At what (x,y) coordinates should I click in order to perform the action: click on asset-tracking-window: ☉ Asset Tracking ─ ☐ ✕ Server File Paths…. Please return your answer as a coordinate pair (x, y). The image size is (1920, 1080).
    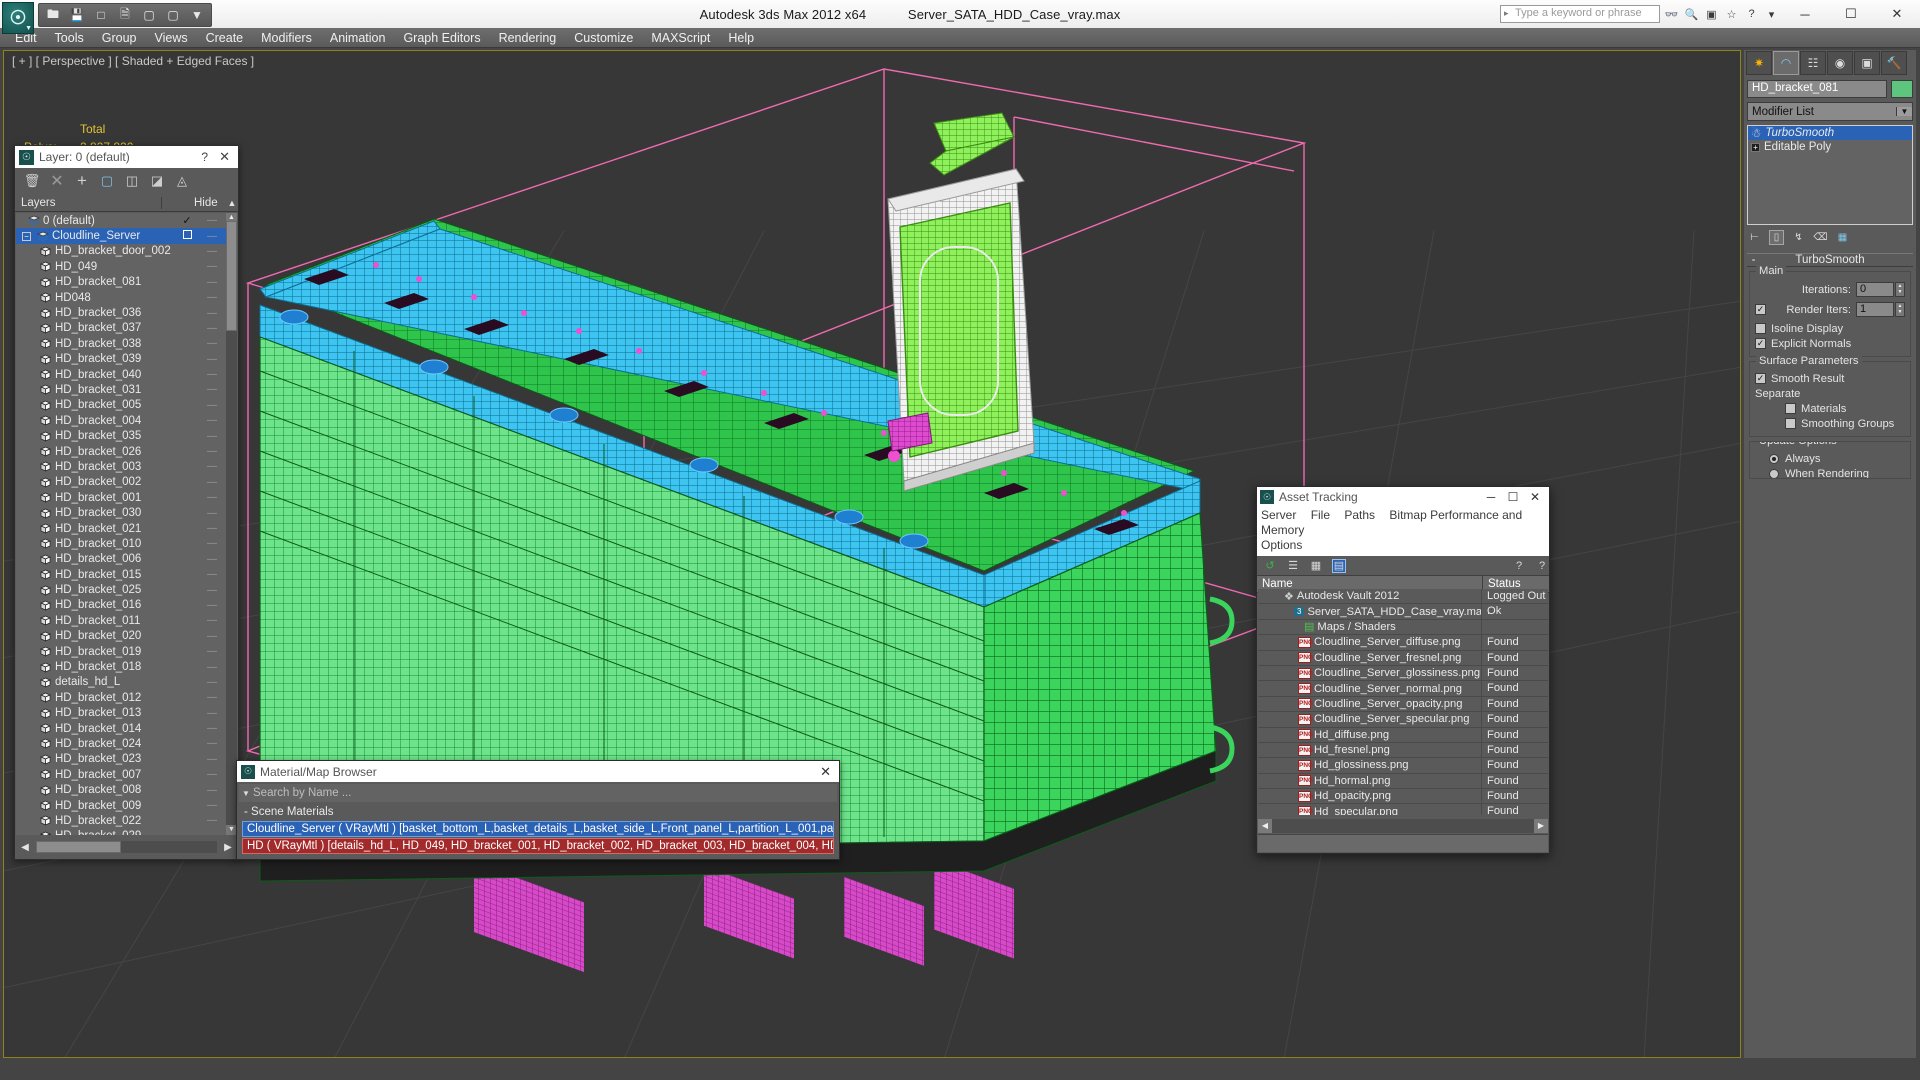
    Looking at the image, I should click on (1403, 670).